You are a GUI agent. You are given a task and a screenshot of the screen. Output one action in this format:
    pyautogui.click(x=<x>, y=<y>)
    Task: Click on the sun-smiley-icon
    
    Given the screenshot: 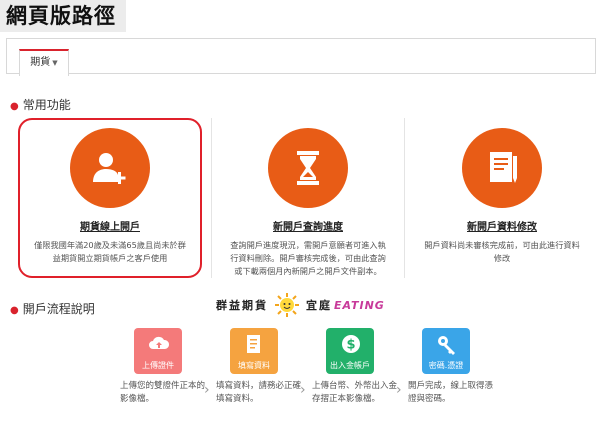 What is the action you would take?
    pyautogui.click(x=287, y=305)
    